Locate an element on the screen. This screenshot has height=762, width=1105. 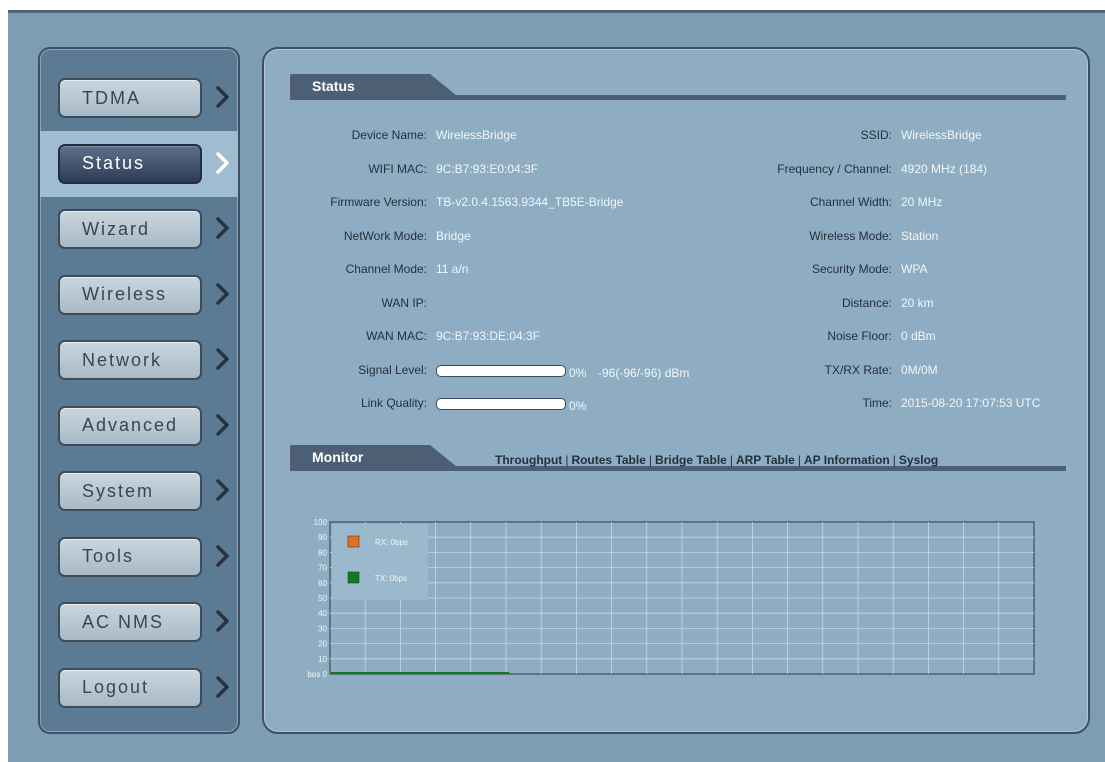
sidebar-item-tools: Tools is located at coordinates (139, 557).